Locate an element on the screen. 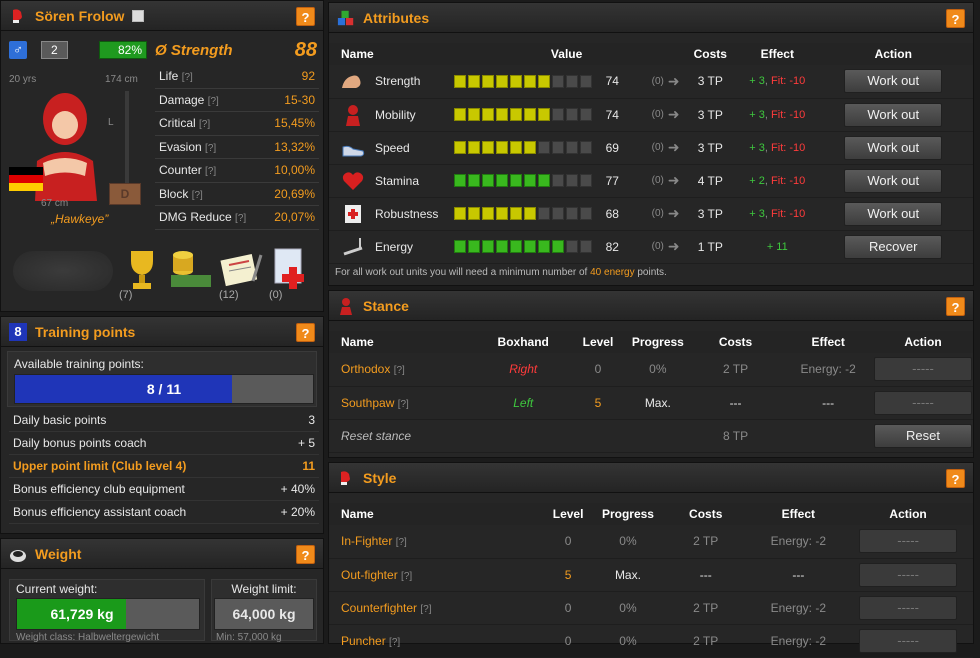 This screenshot has height=658, width=980. scale-icon is located at coordinates (18, 554).